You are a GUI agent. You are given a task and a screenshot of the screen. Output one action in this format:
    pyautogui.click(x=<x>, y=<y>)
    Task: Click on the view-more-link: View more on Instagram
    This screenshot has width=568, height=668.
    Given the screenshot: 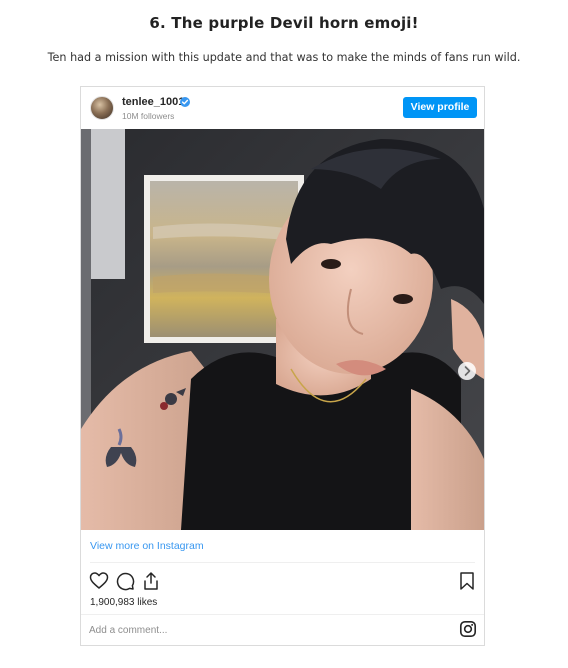 What is the action you would take?
    pyautogui.click(x=147, y=546)
    